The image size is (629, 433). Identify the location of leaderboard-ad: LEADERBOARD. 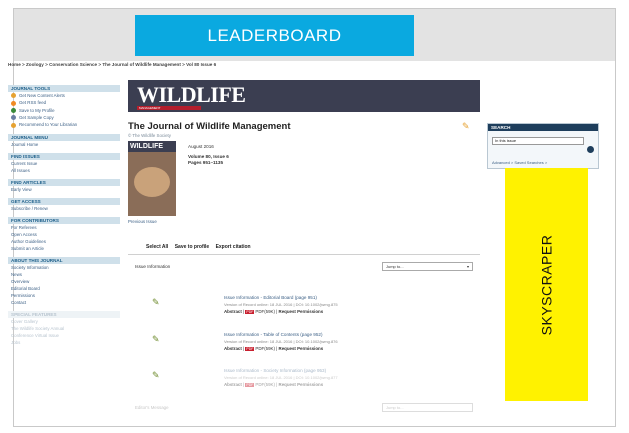
(274, 35).